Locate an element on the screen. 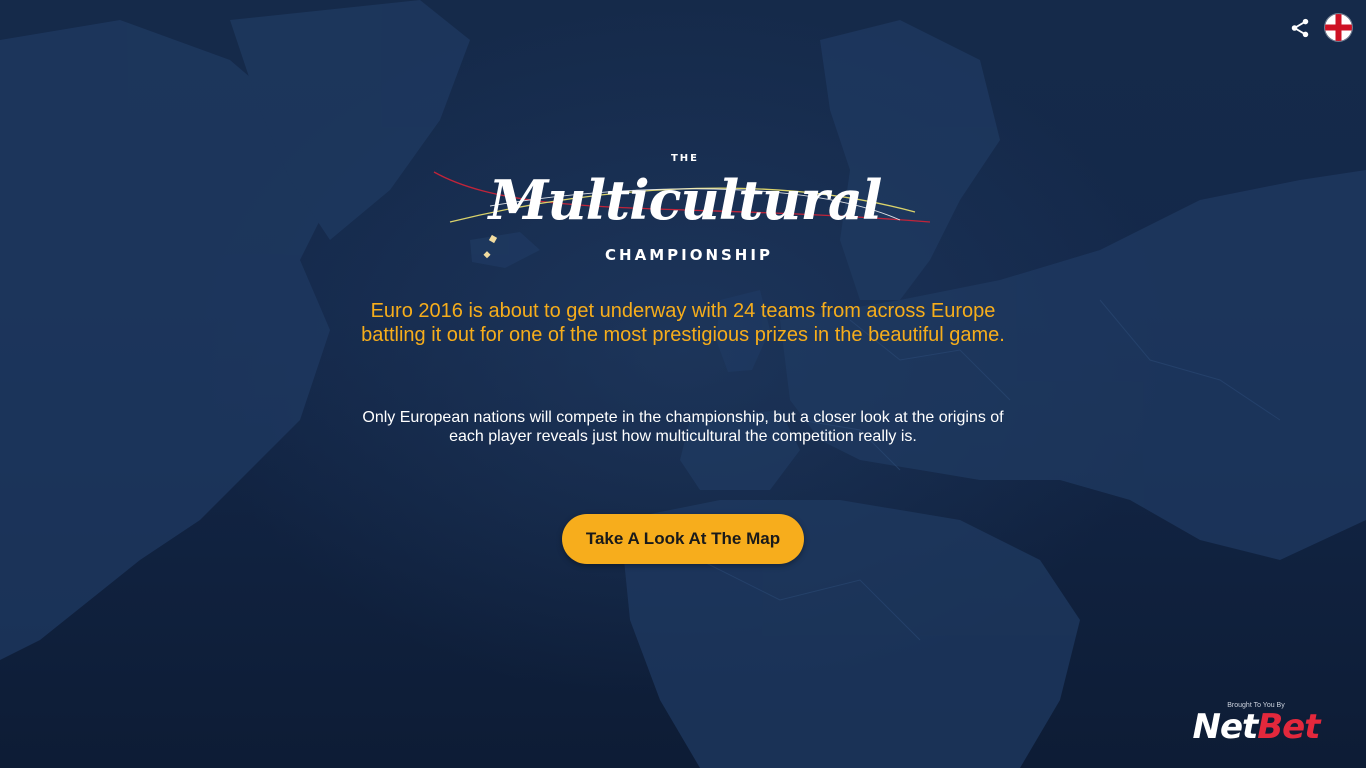 The image size is (1366, 768). take-a-look-at-the-map-button: Take A Look At The Map is located at coordinates (683, 539).